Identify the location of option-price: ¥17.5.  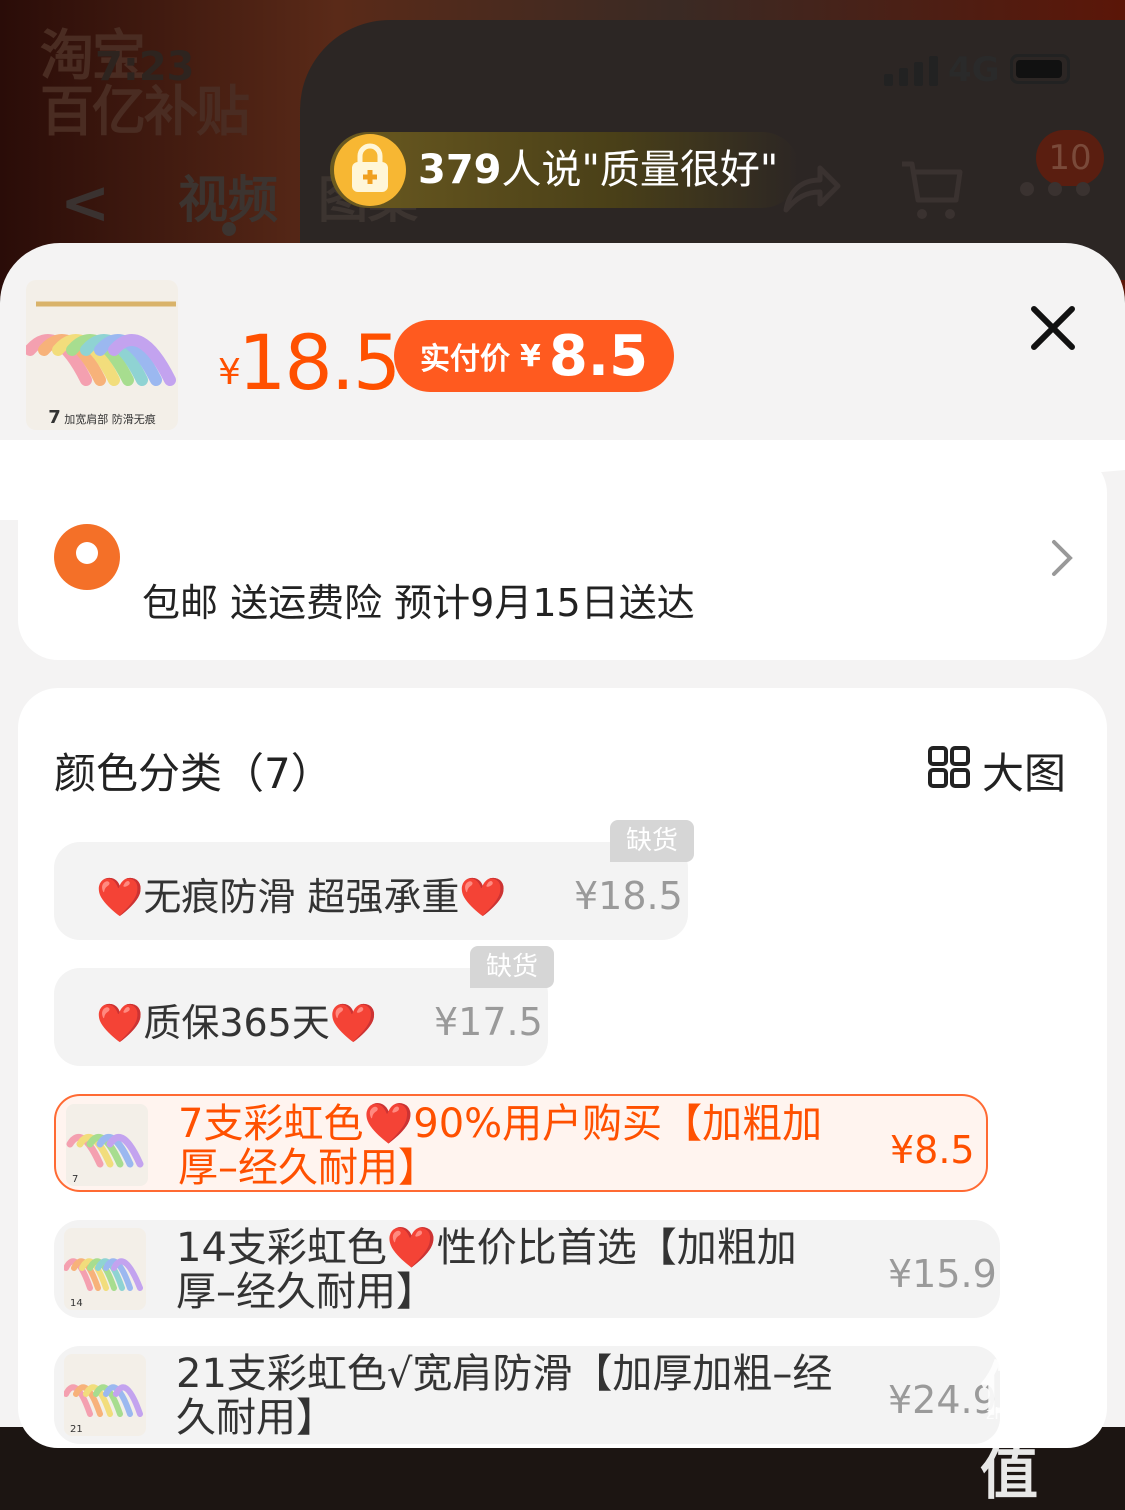
(488, 1022).